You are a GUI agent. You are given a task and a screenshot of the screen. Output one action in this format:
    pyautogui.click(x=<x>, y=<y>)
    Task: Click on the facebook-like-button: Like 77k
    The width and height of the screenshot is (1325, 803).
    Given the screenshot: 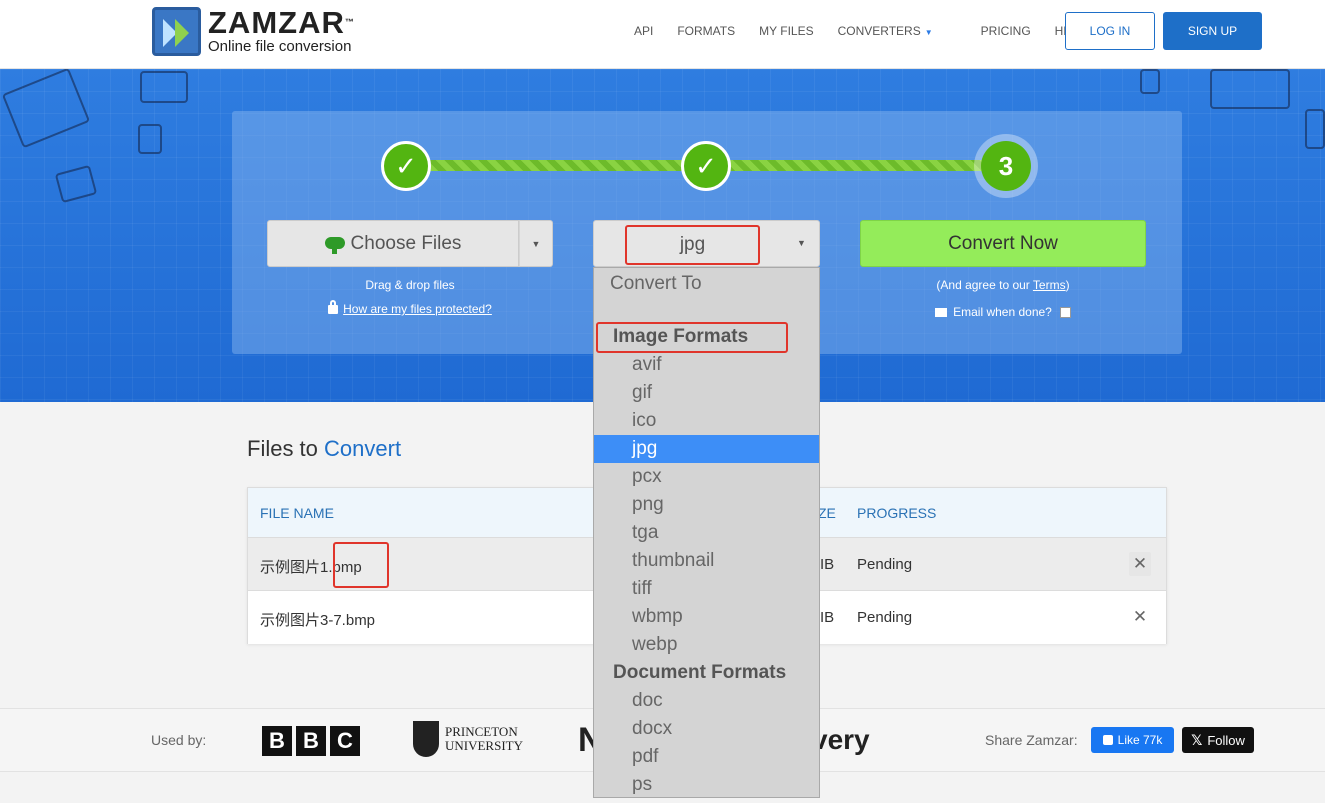 What is the action you would take?
    pyautogui.click(x=1132, y=740)
    